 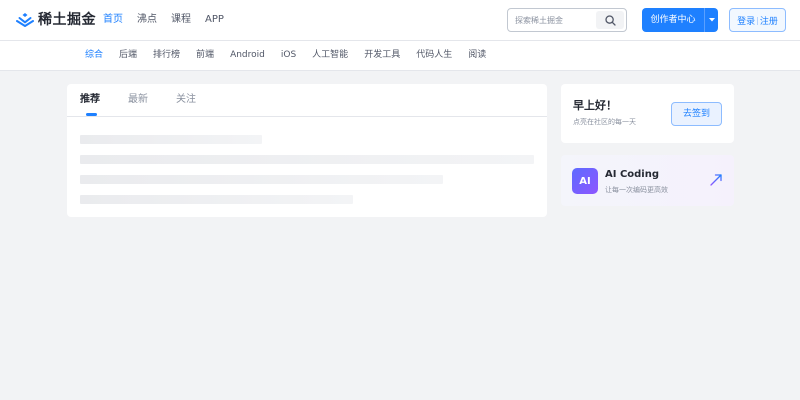 I want to click on category-item-devtools: 开发工具, so click(x=382, y=55).